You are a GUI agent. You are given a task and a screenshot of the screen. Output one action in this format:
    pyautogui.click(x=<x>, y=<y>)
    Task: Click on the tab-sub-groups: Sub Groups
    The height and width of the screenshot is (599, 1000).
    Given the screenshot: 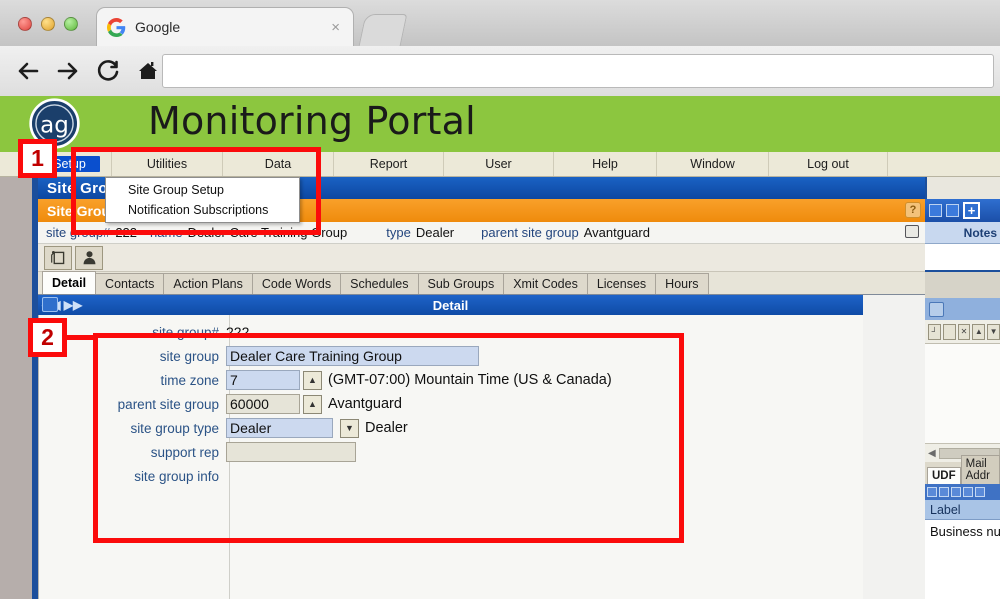 What is the action you would take?
    pyautogui.click(x=461, y=283)
    